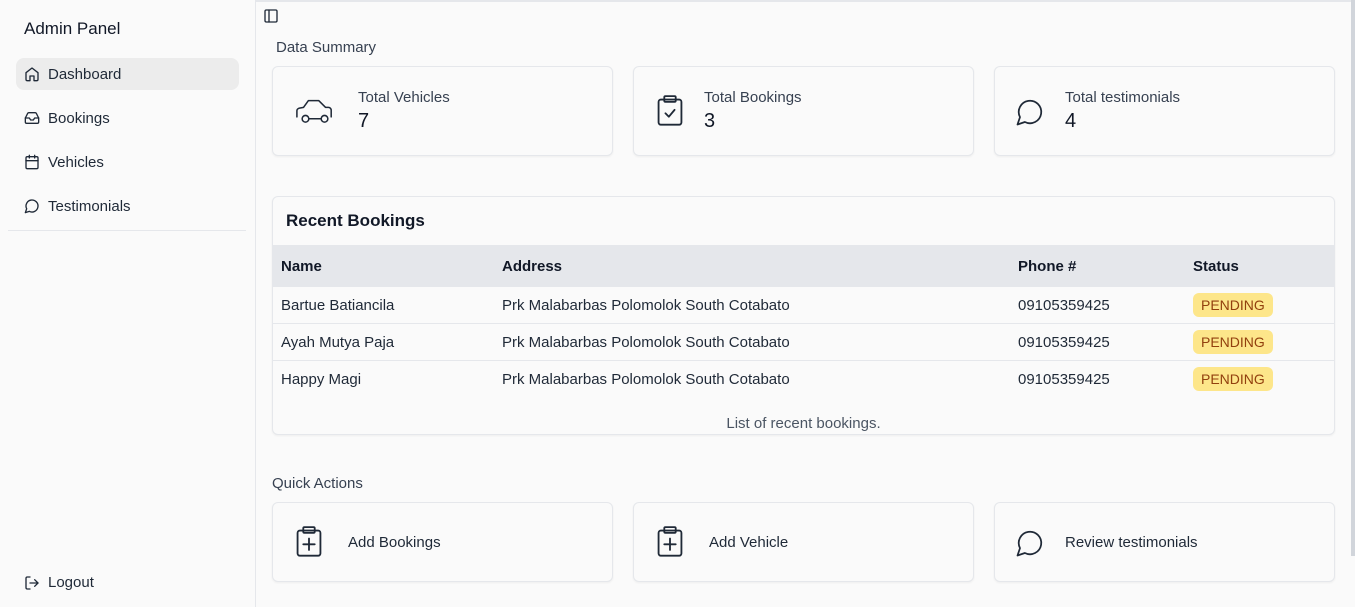 This screenshot has width=1355, height=607. What do you see at coordinates (442, 111) in the screenshot?
I see `stat-card-vehicles: Total Vehicles 7` at bounding box center [442, 111].